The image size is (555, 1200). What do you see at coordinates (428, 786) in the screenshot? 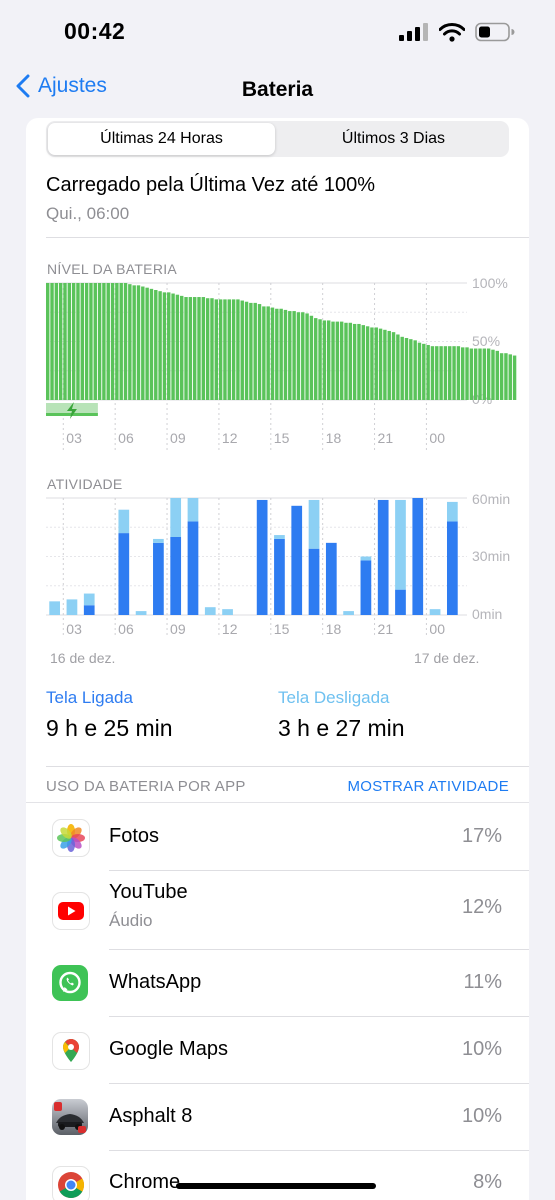
I see `show-activity-button: MOSTRAR ATIVIDADE` at bounding box center [428, 786].